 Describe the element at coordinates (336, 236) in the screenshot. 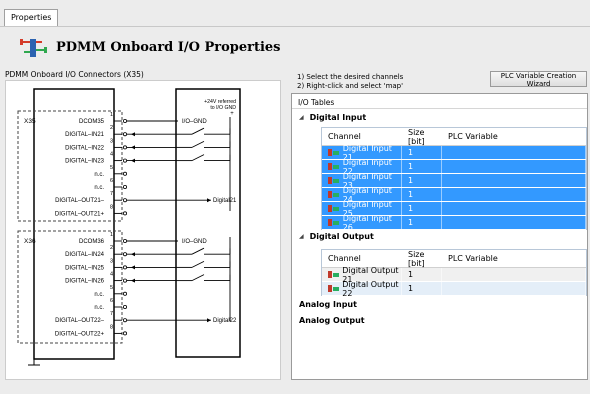

I see `digital-output-section: ◢ Digital Output` at that location.